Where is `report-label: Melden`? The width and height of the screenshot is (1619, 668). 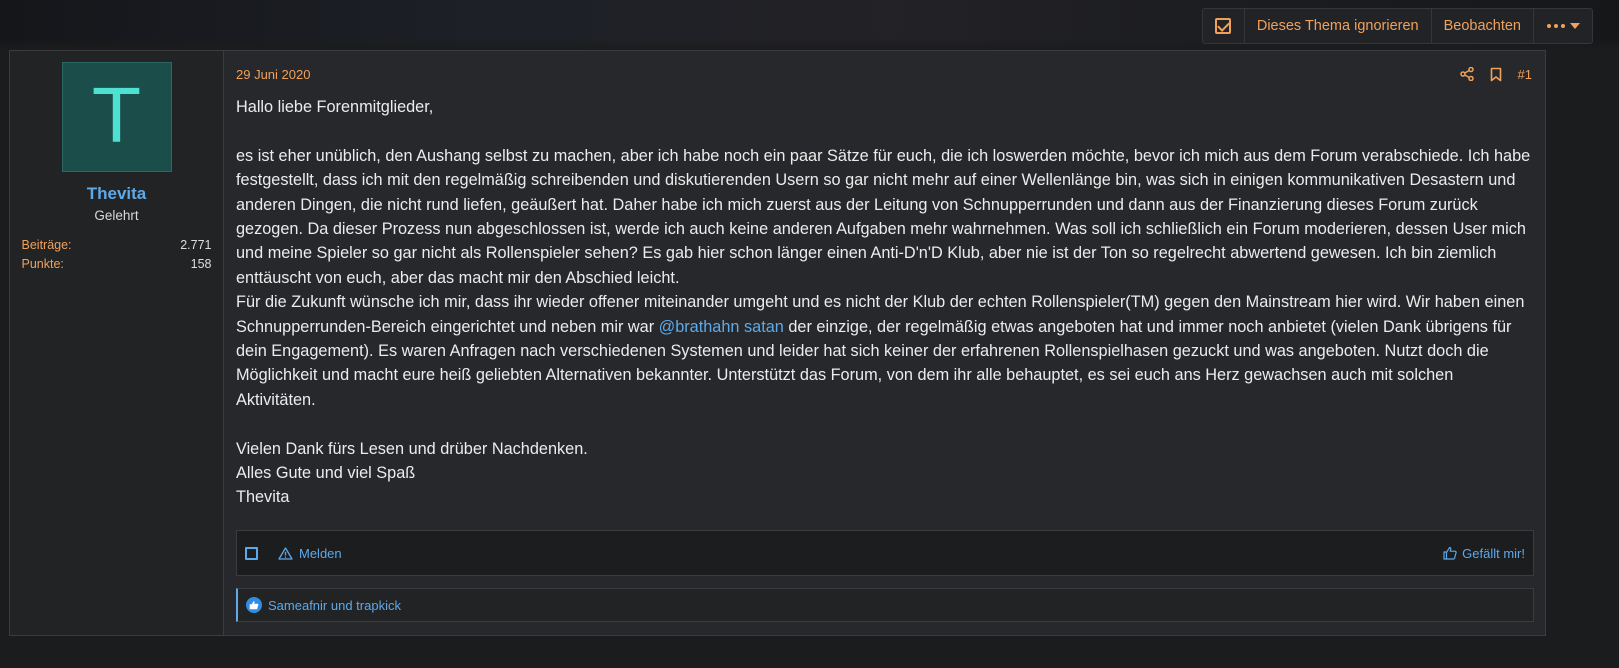 report-label: Melden is located at coordinates (320, 553).